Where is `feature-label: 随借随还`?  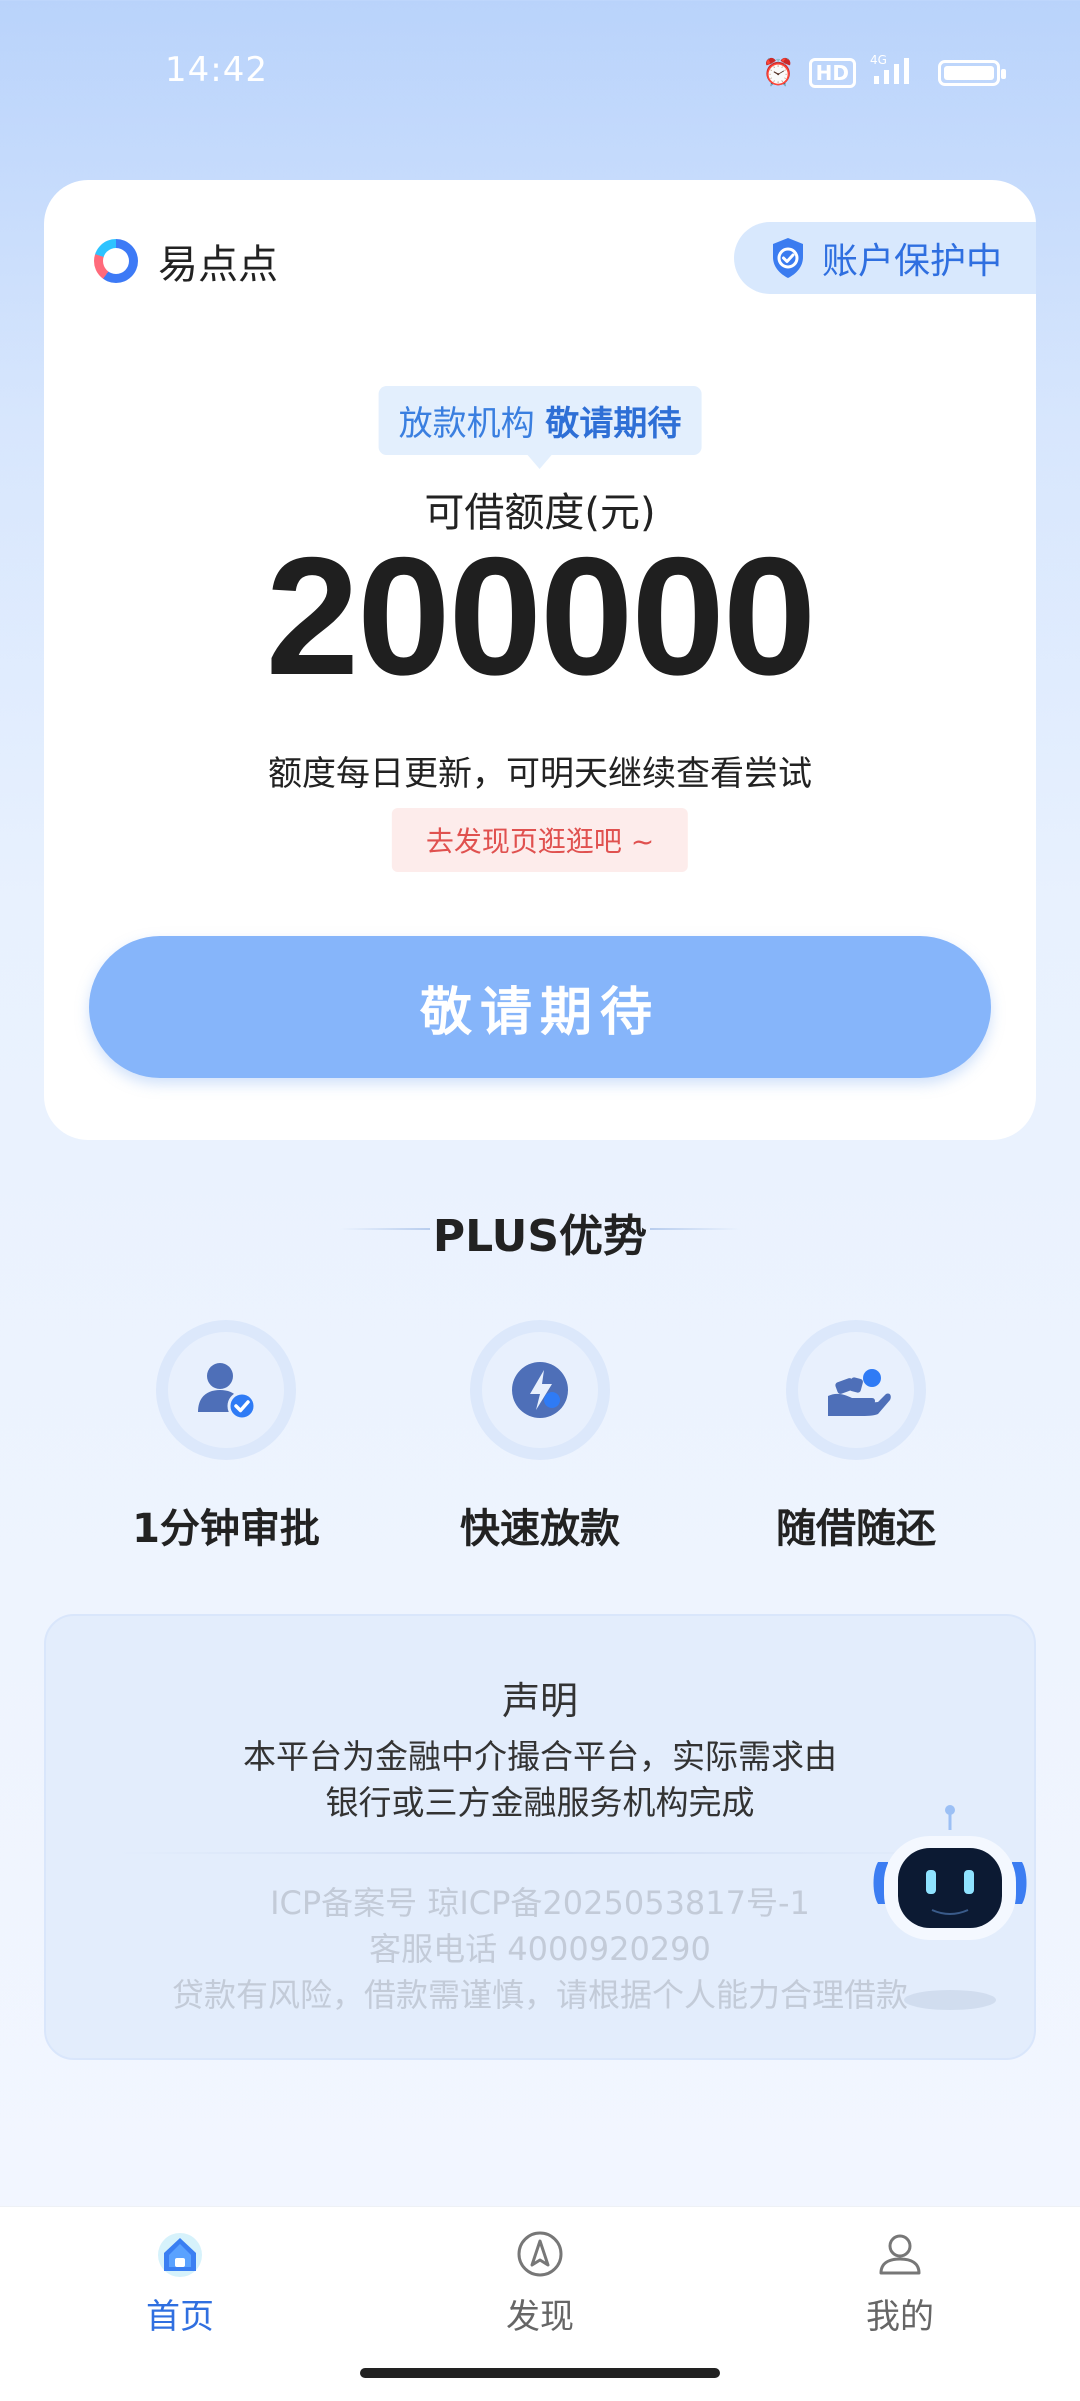
feature-label: 随借随还 is located at coordinates (856, 1529).